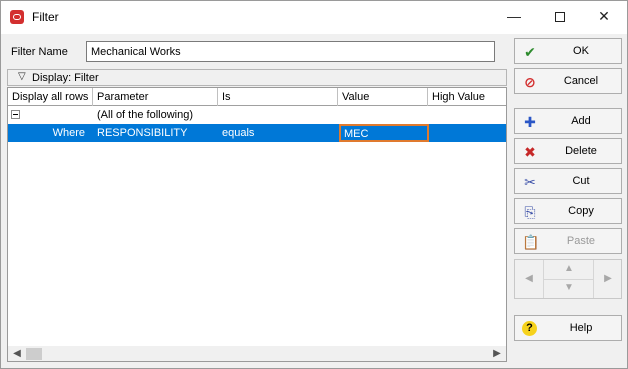 Image resolution: width=628 pixels, height=369 pixels. Describe the element at coordinates (530, 122) in the screenshot. I see `plus-icon: ✚` at that location.